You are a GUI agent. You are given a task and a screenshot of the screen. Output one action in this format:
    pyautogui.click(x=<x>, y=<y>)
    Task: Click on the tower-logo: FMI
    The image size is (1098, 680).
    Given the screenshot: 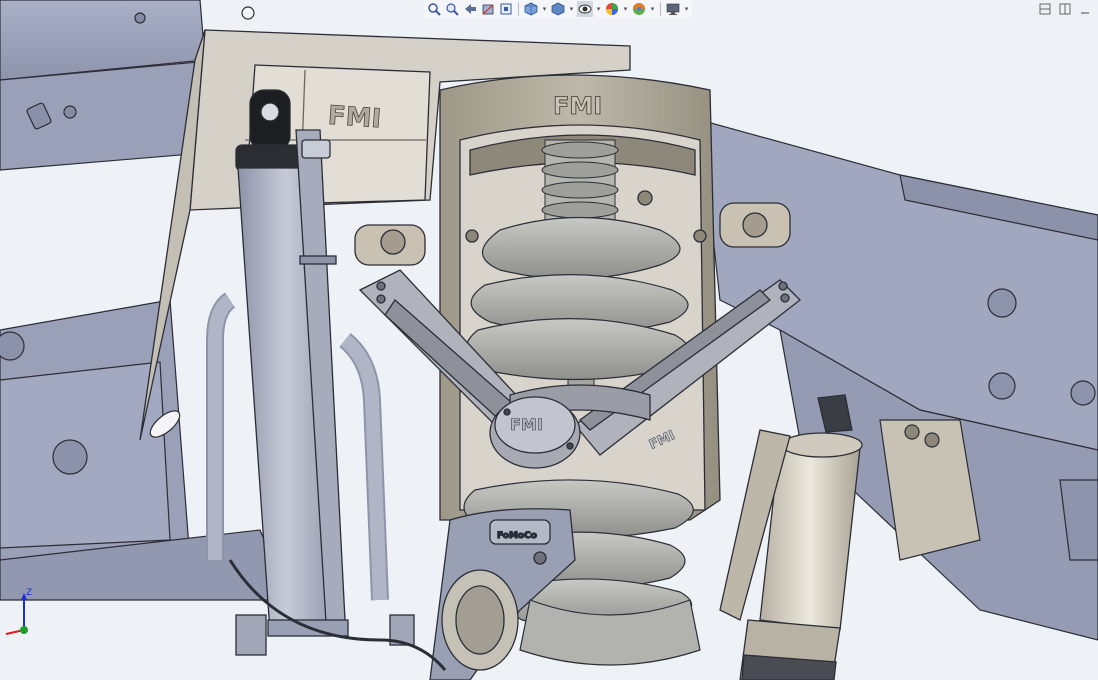 What is the action you would take?
    pyautogui.click(x=577, y=106)
    